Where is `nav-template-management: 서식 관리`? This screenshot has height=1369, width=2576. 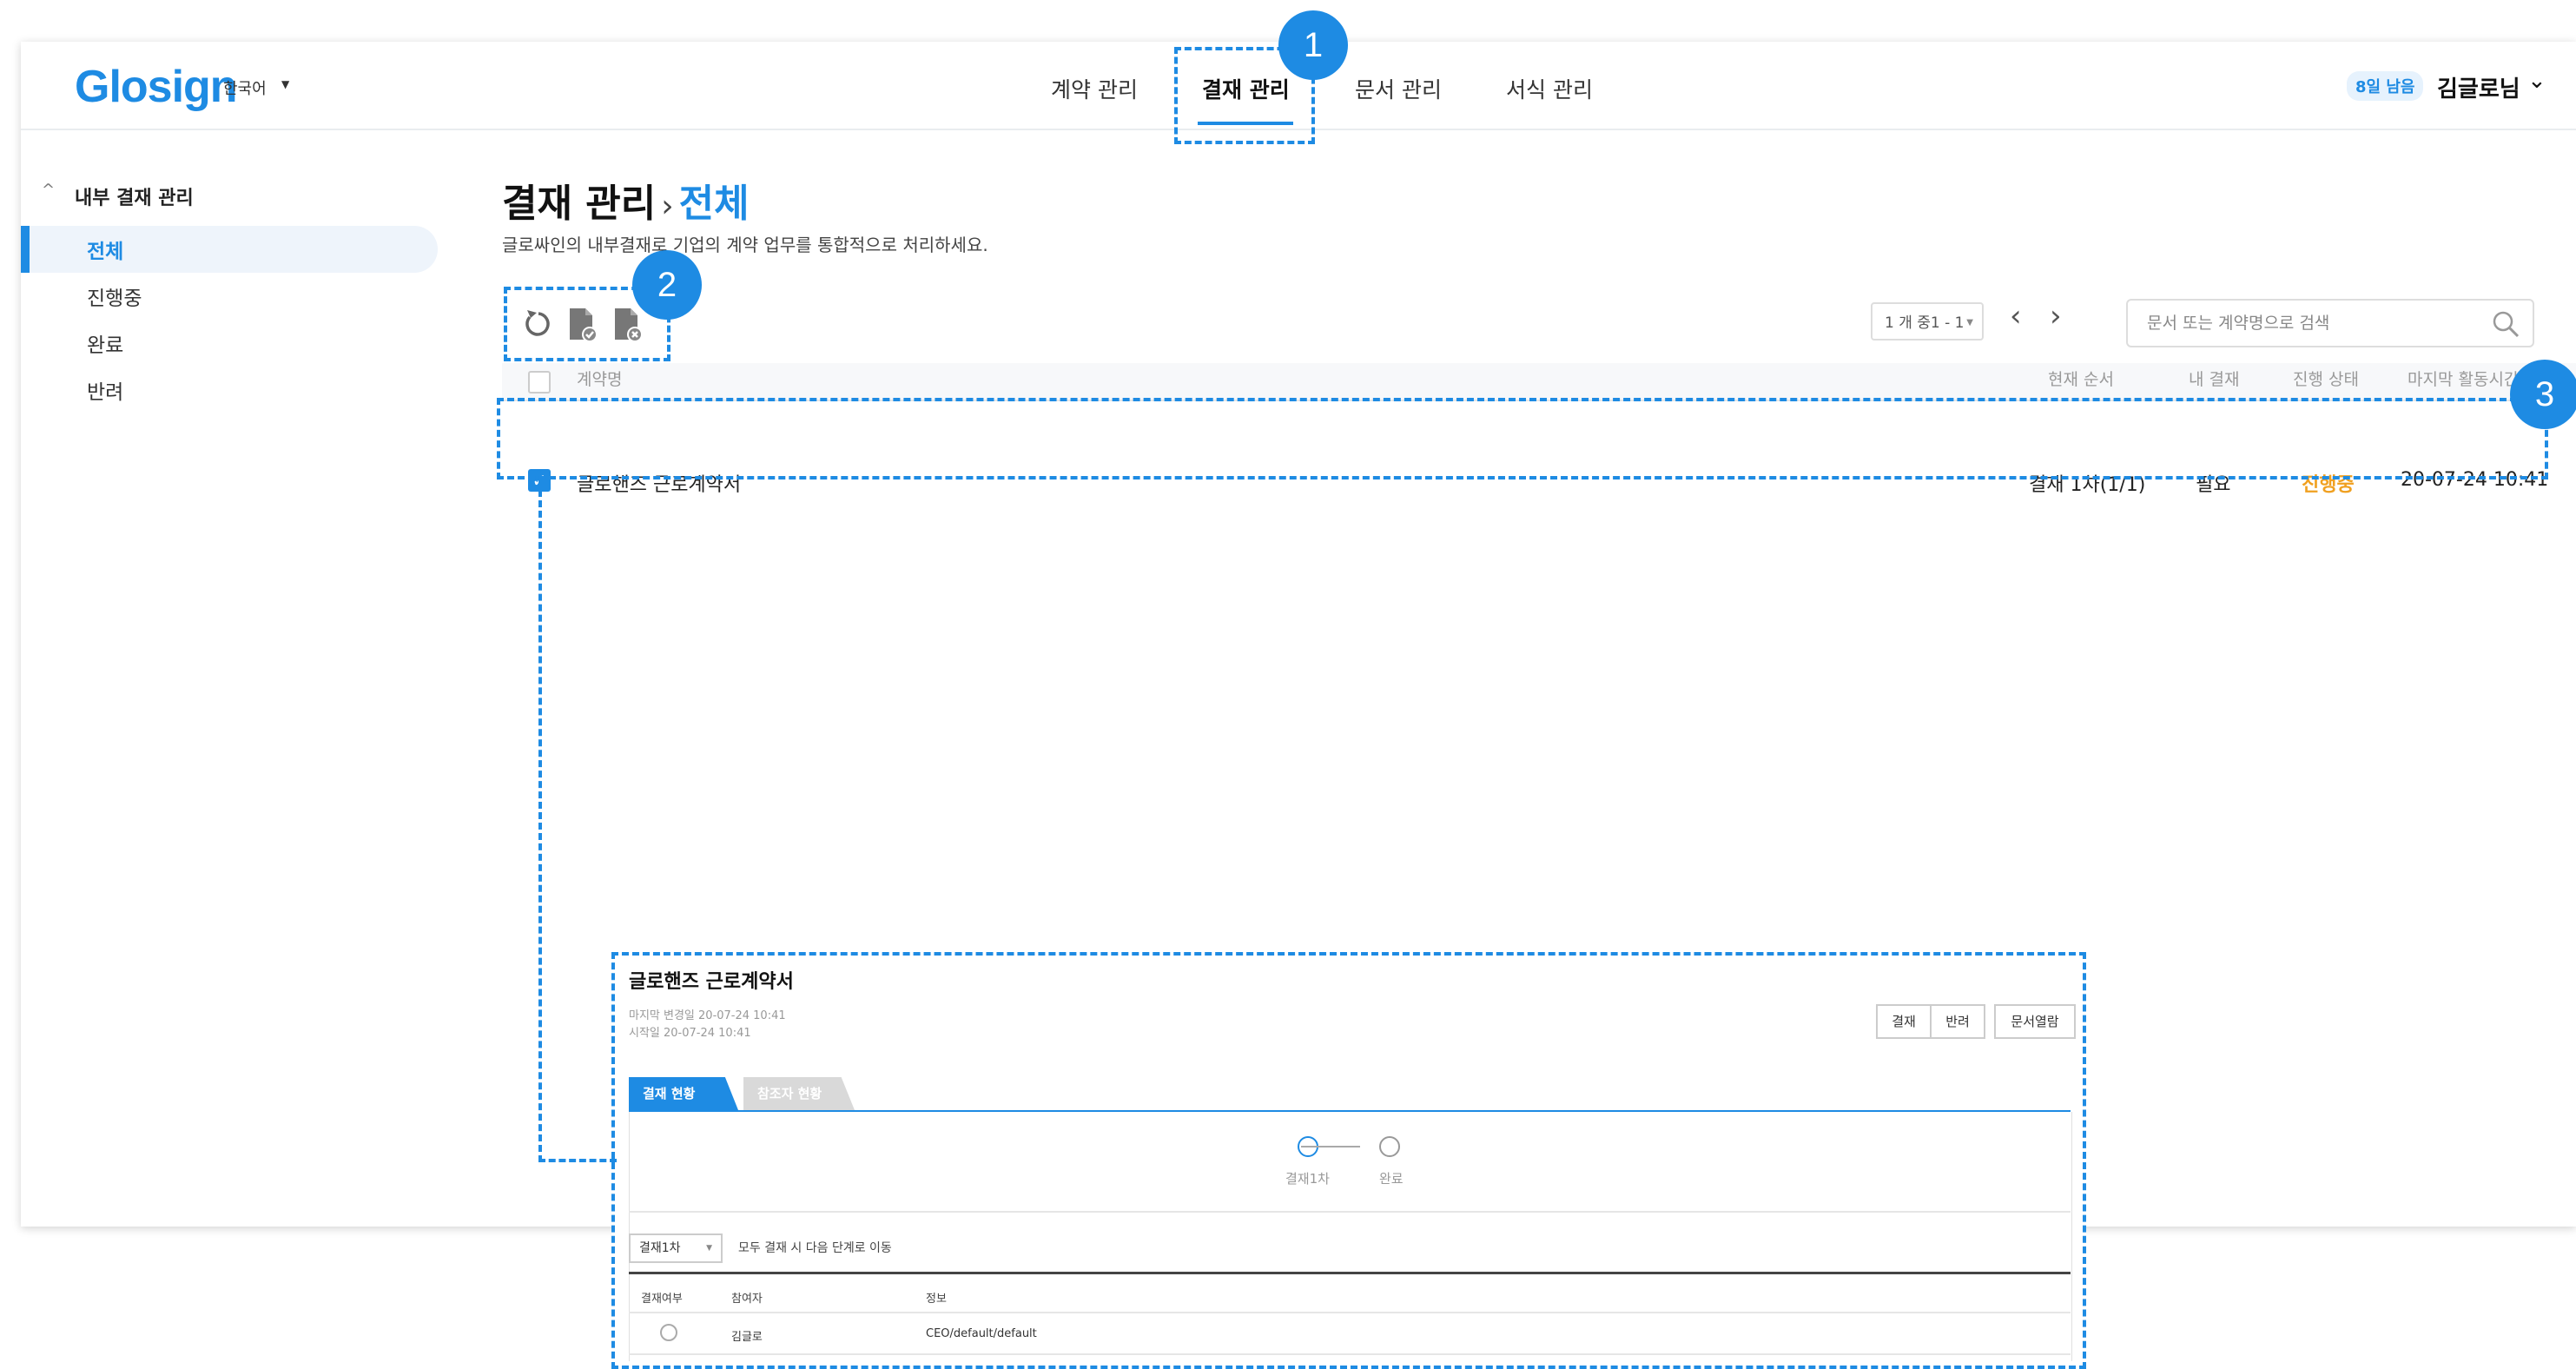
nav-template-management: 서식 관리 is located at coordinates (1549, 88).